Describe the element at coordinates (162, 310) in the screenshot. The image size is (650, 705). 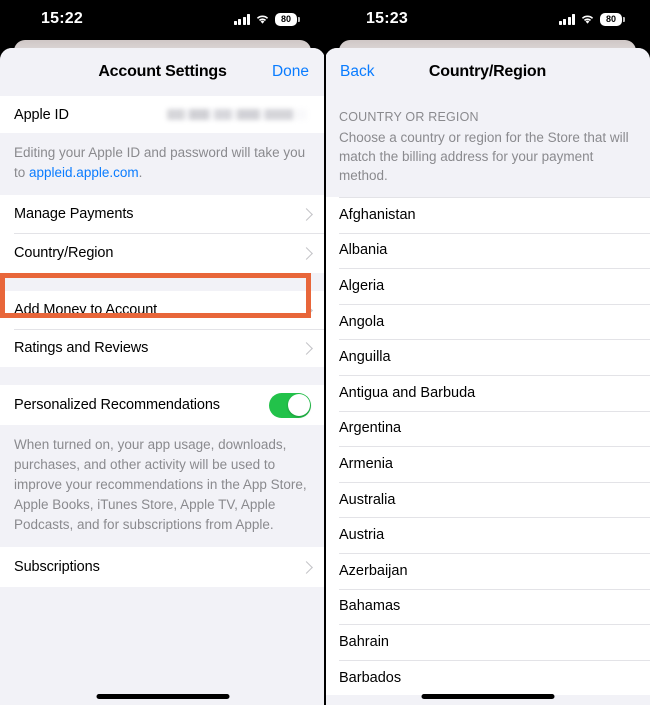
I see `row-add-money: Add Money to Account` at that location.